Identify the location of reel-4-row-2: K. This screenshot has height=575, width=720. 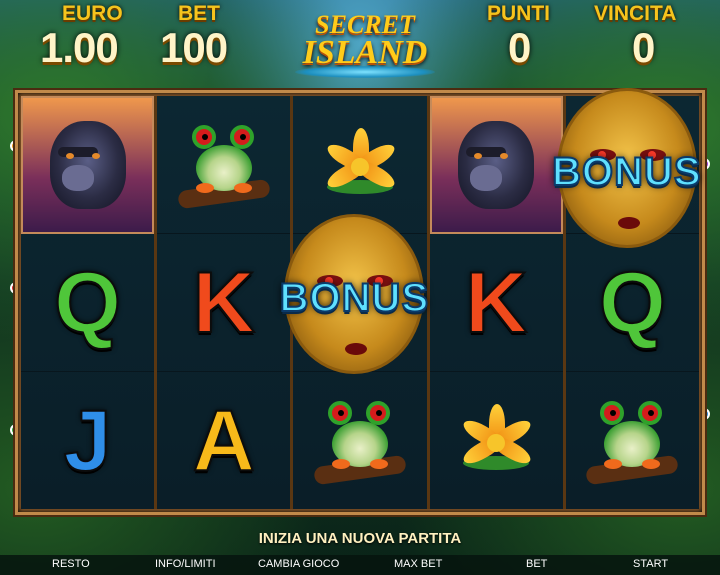
(496, 303).